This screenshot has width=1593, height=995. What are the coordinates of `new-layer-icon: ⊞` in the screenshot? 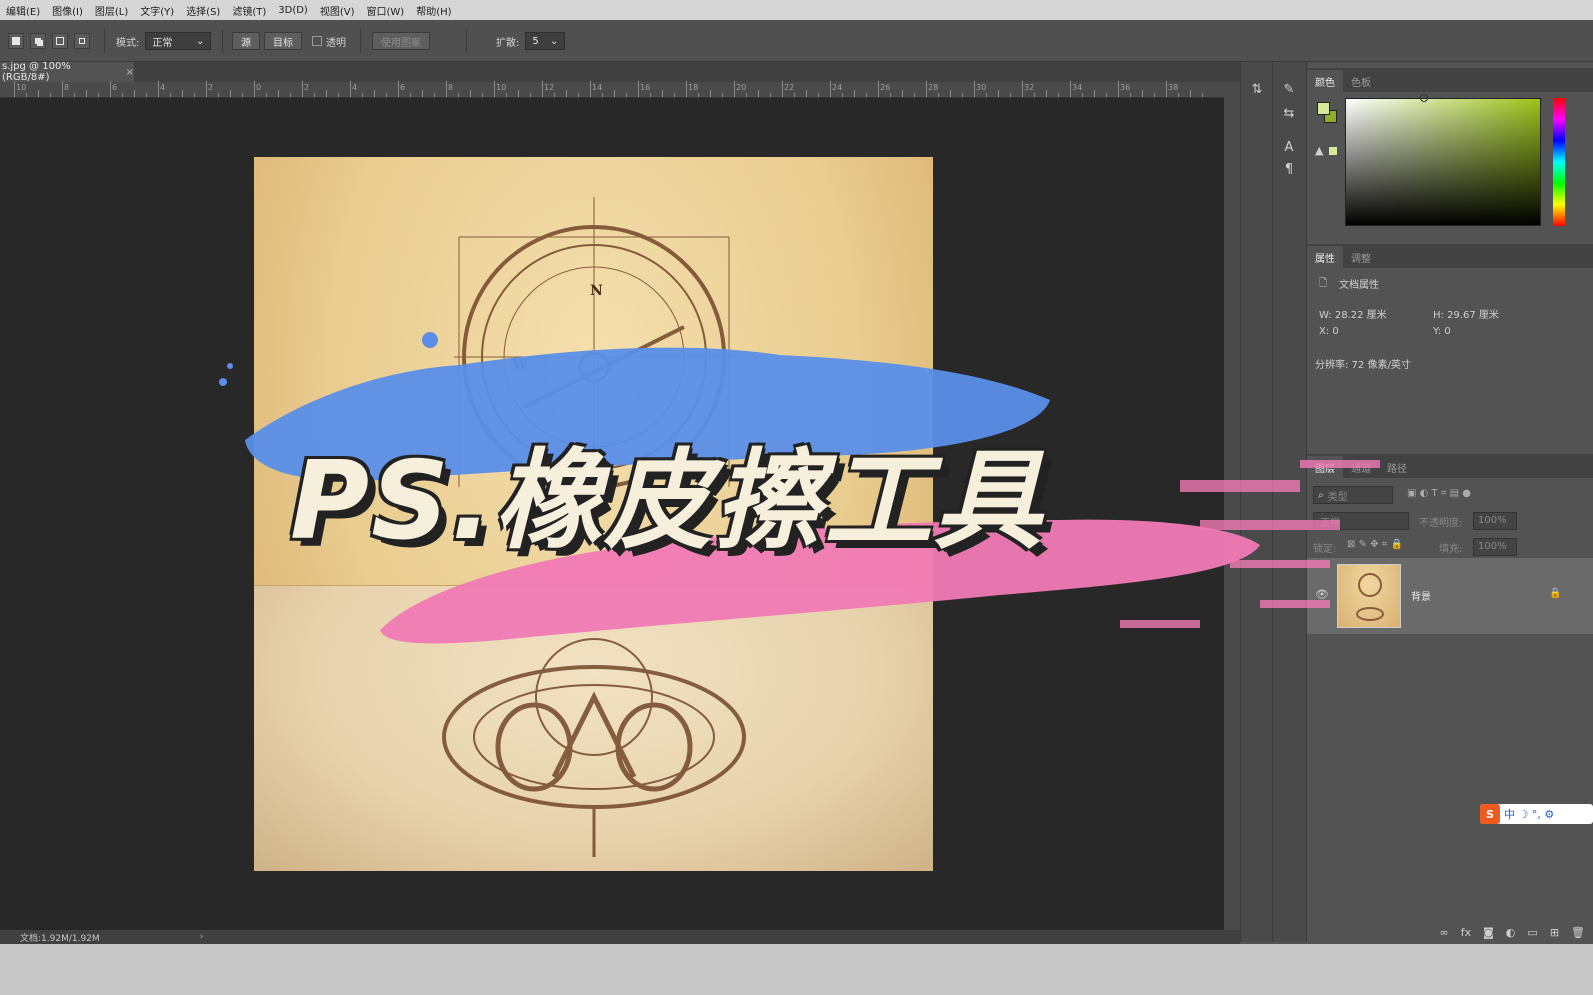 It's located at (1554, 932).